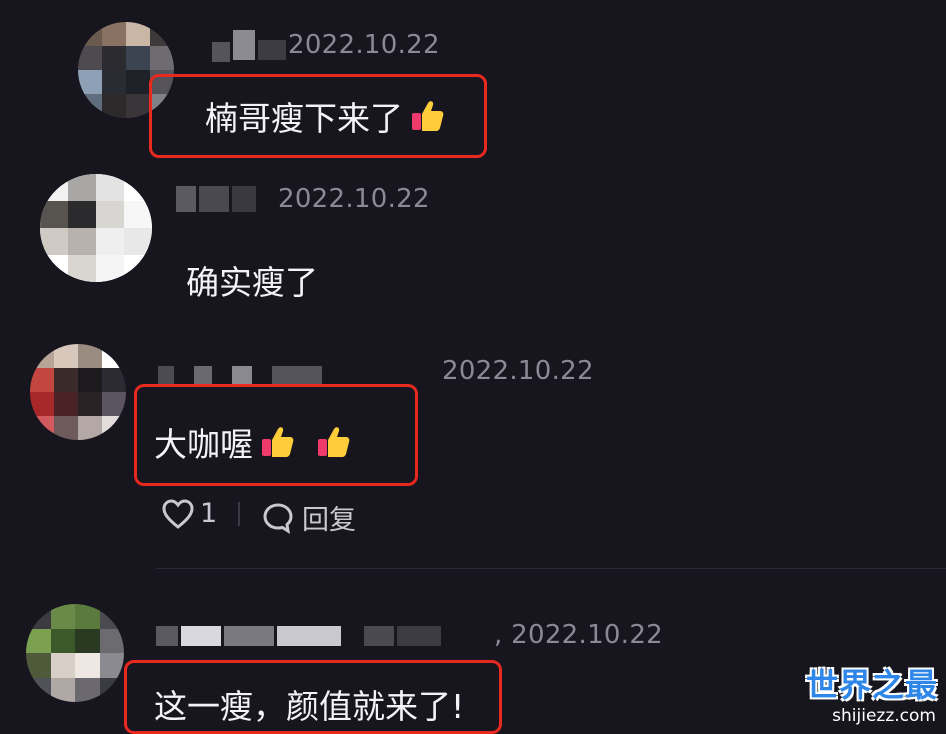  I want to click on action-divider, so click(239, 514).